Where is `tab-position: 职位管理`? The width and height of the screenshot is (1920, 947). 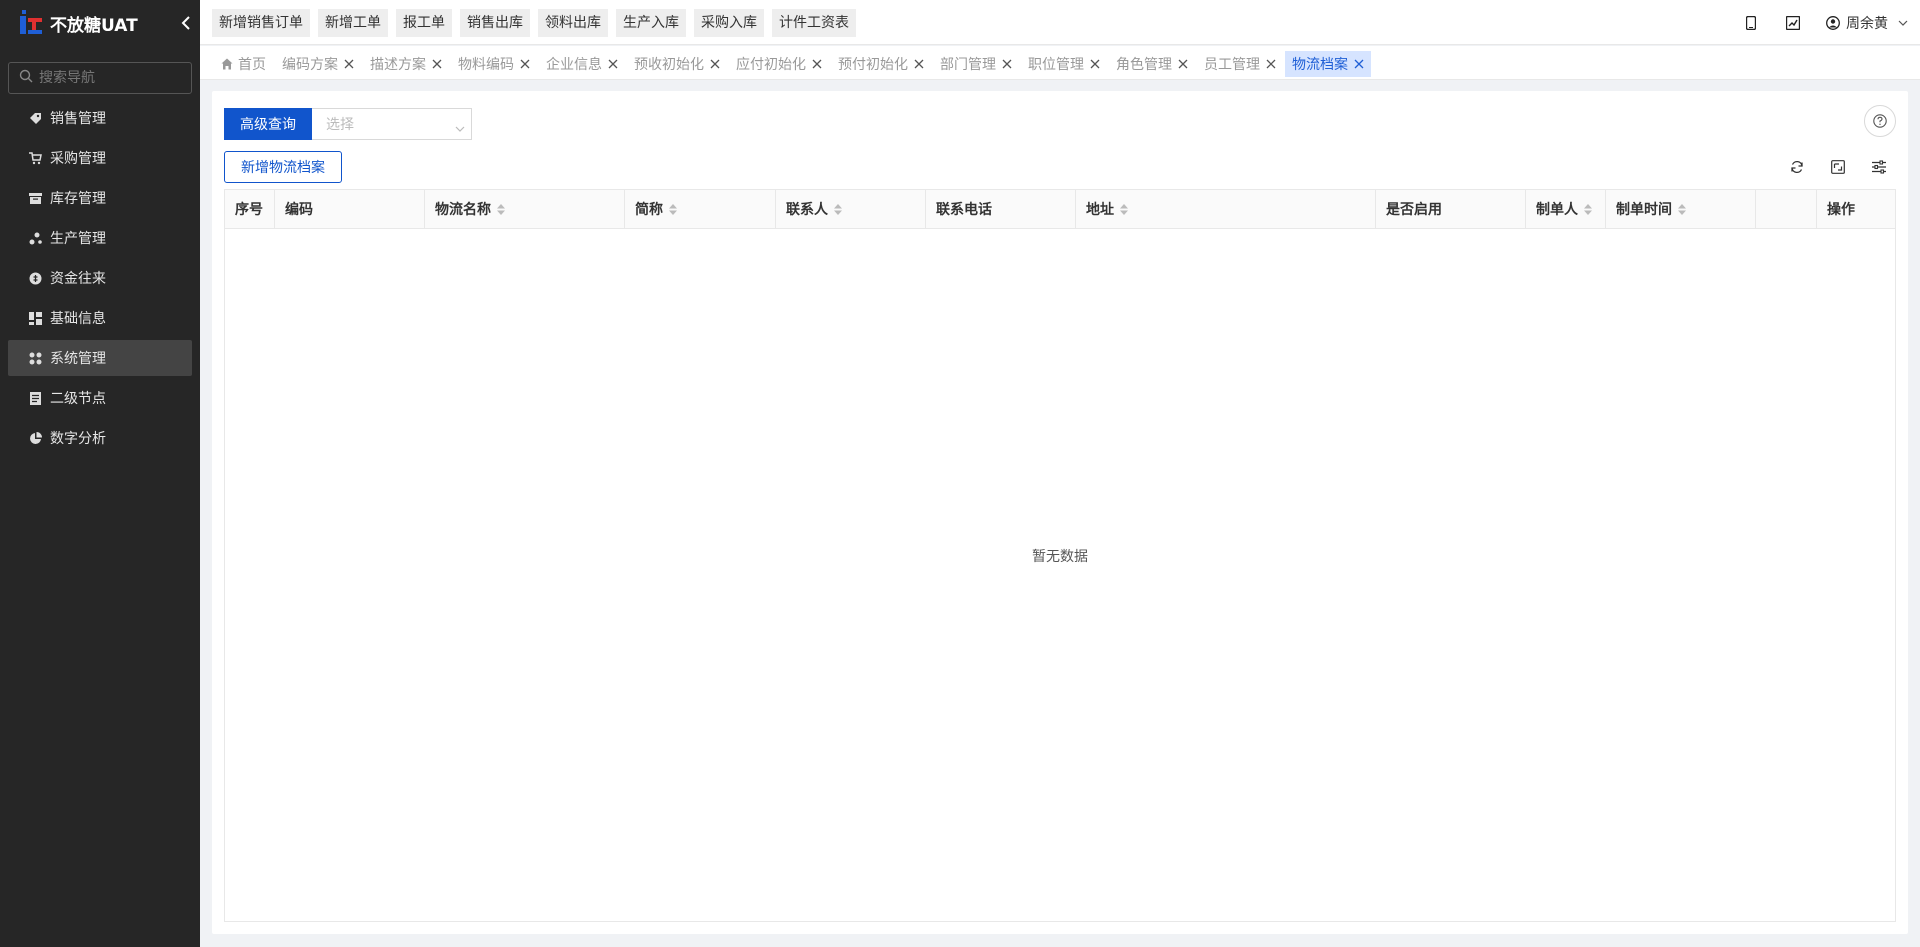 tab-position: 职位管理 is located at coordinates (1064, 64).